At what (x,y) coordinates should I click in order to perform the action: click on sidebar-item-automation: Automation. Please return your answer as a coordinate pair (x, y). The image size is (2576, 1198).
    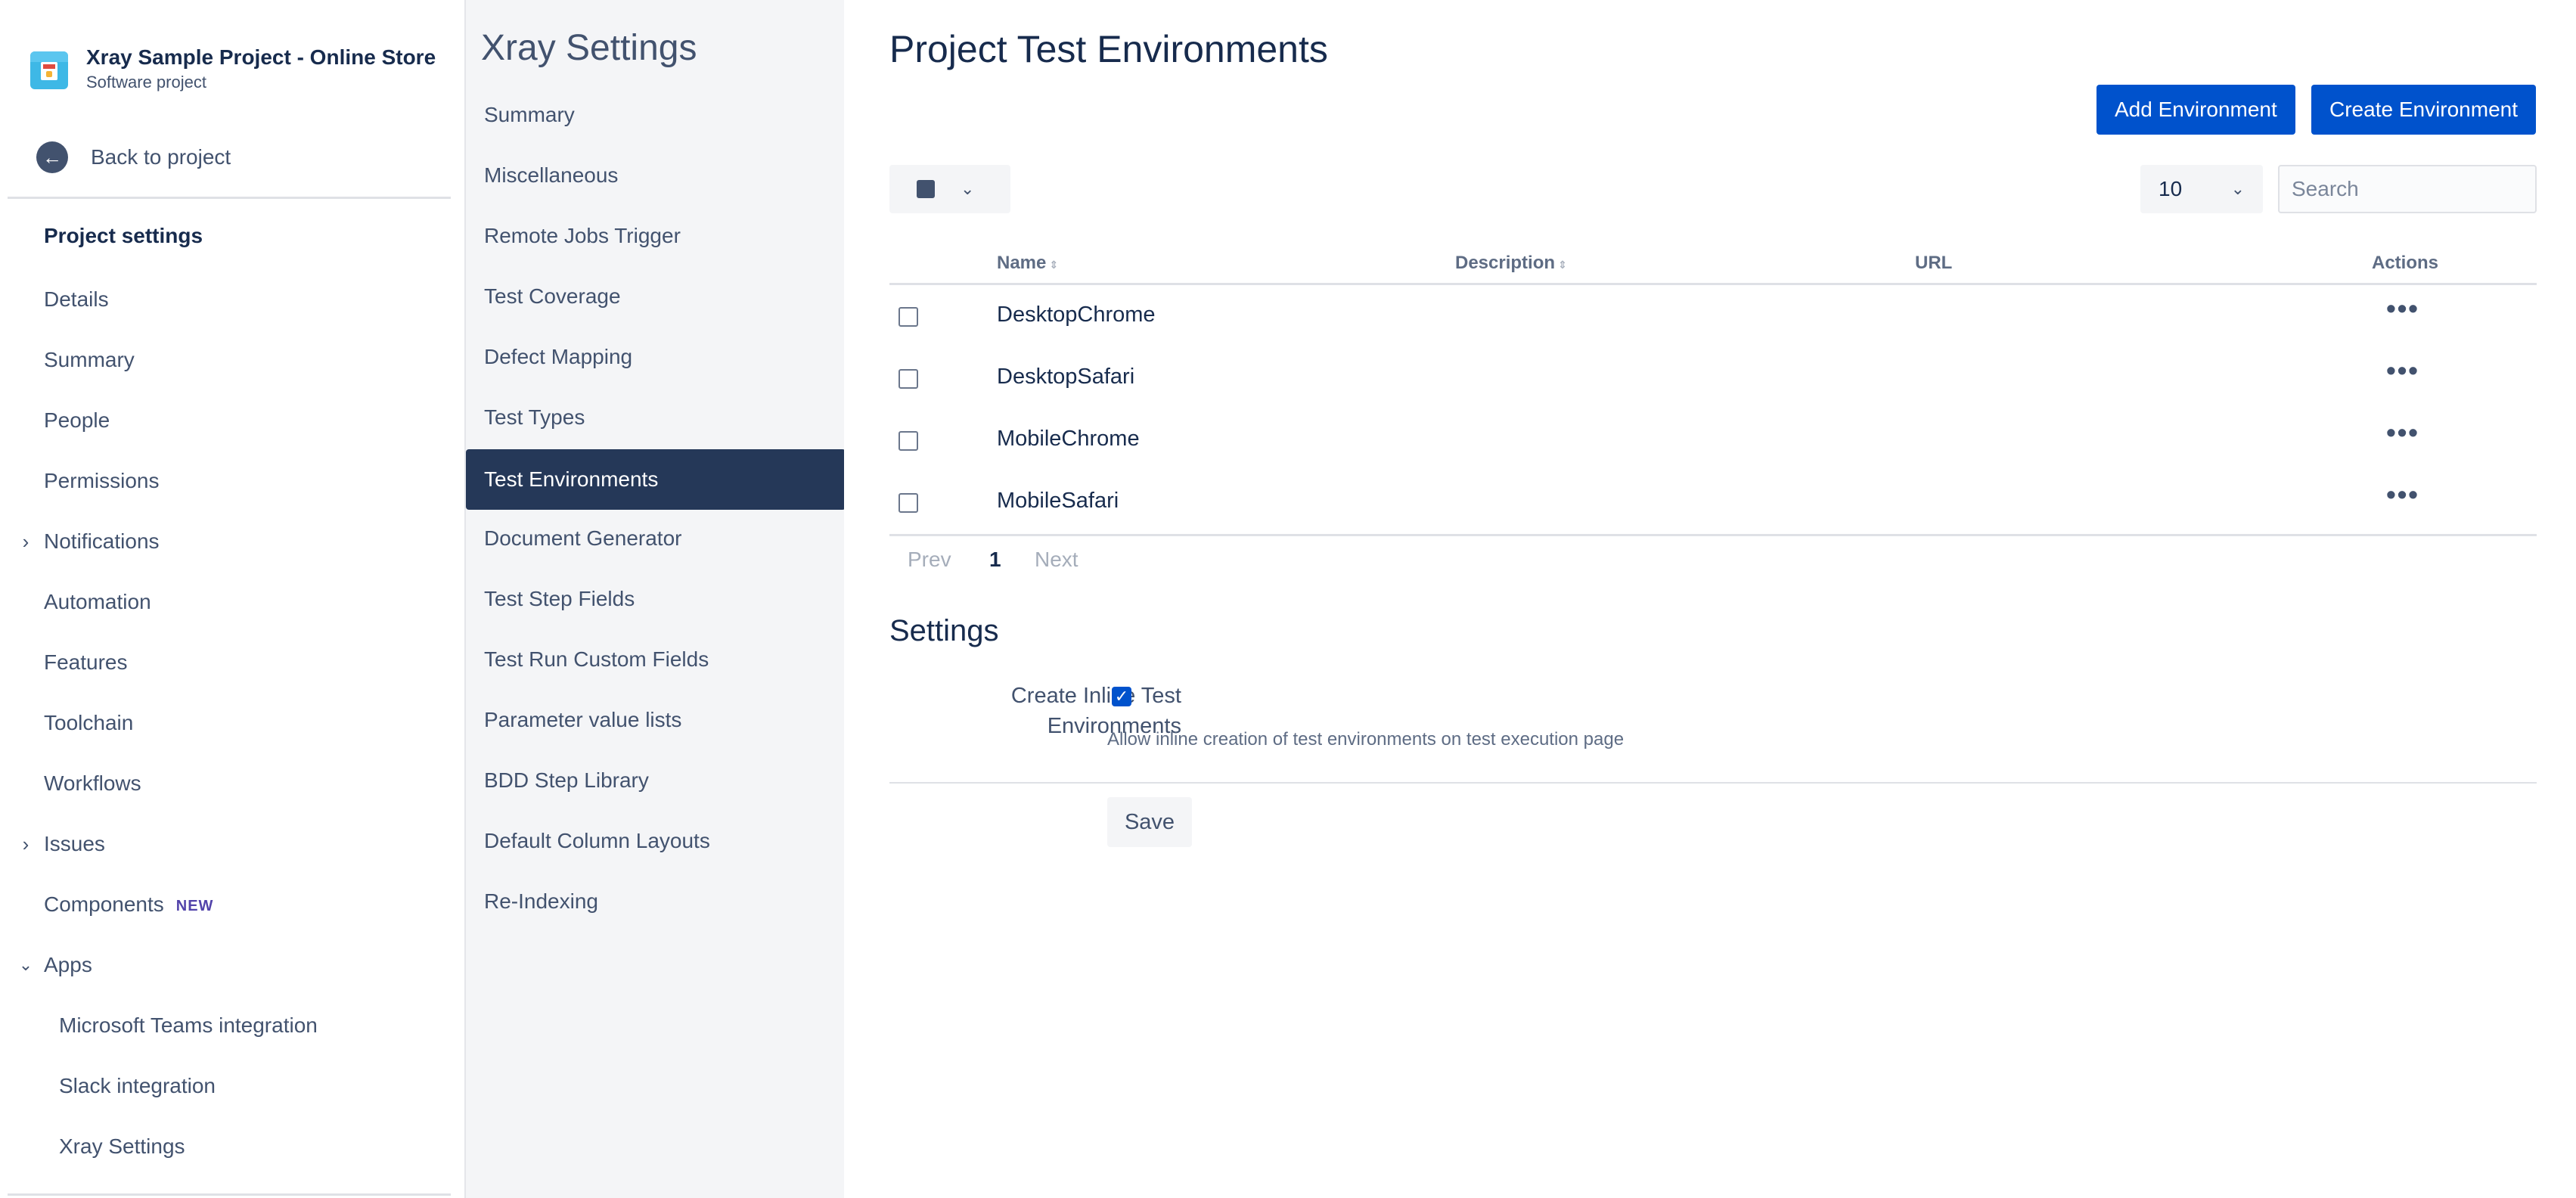
    Looking at the image, I should click on (97, 602).